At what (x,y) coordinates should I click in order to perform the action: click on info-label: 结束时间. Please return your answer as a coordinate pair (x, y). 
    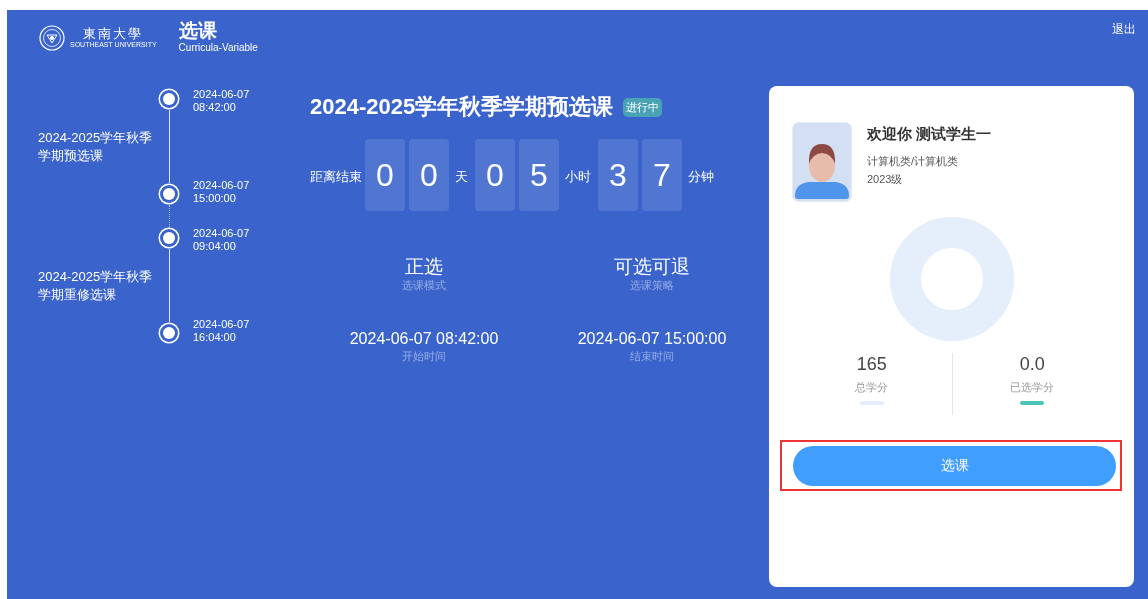
    Looking at the image, I should click on (652, 356).